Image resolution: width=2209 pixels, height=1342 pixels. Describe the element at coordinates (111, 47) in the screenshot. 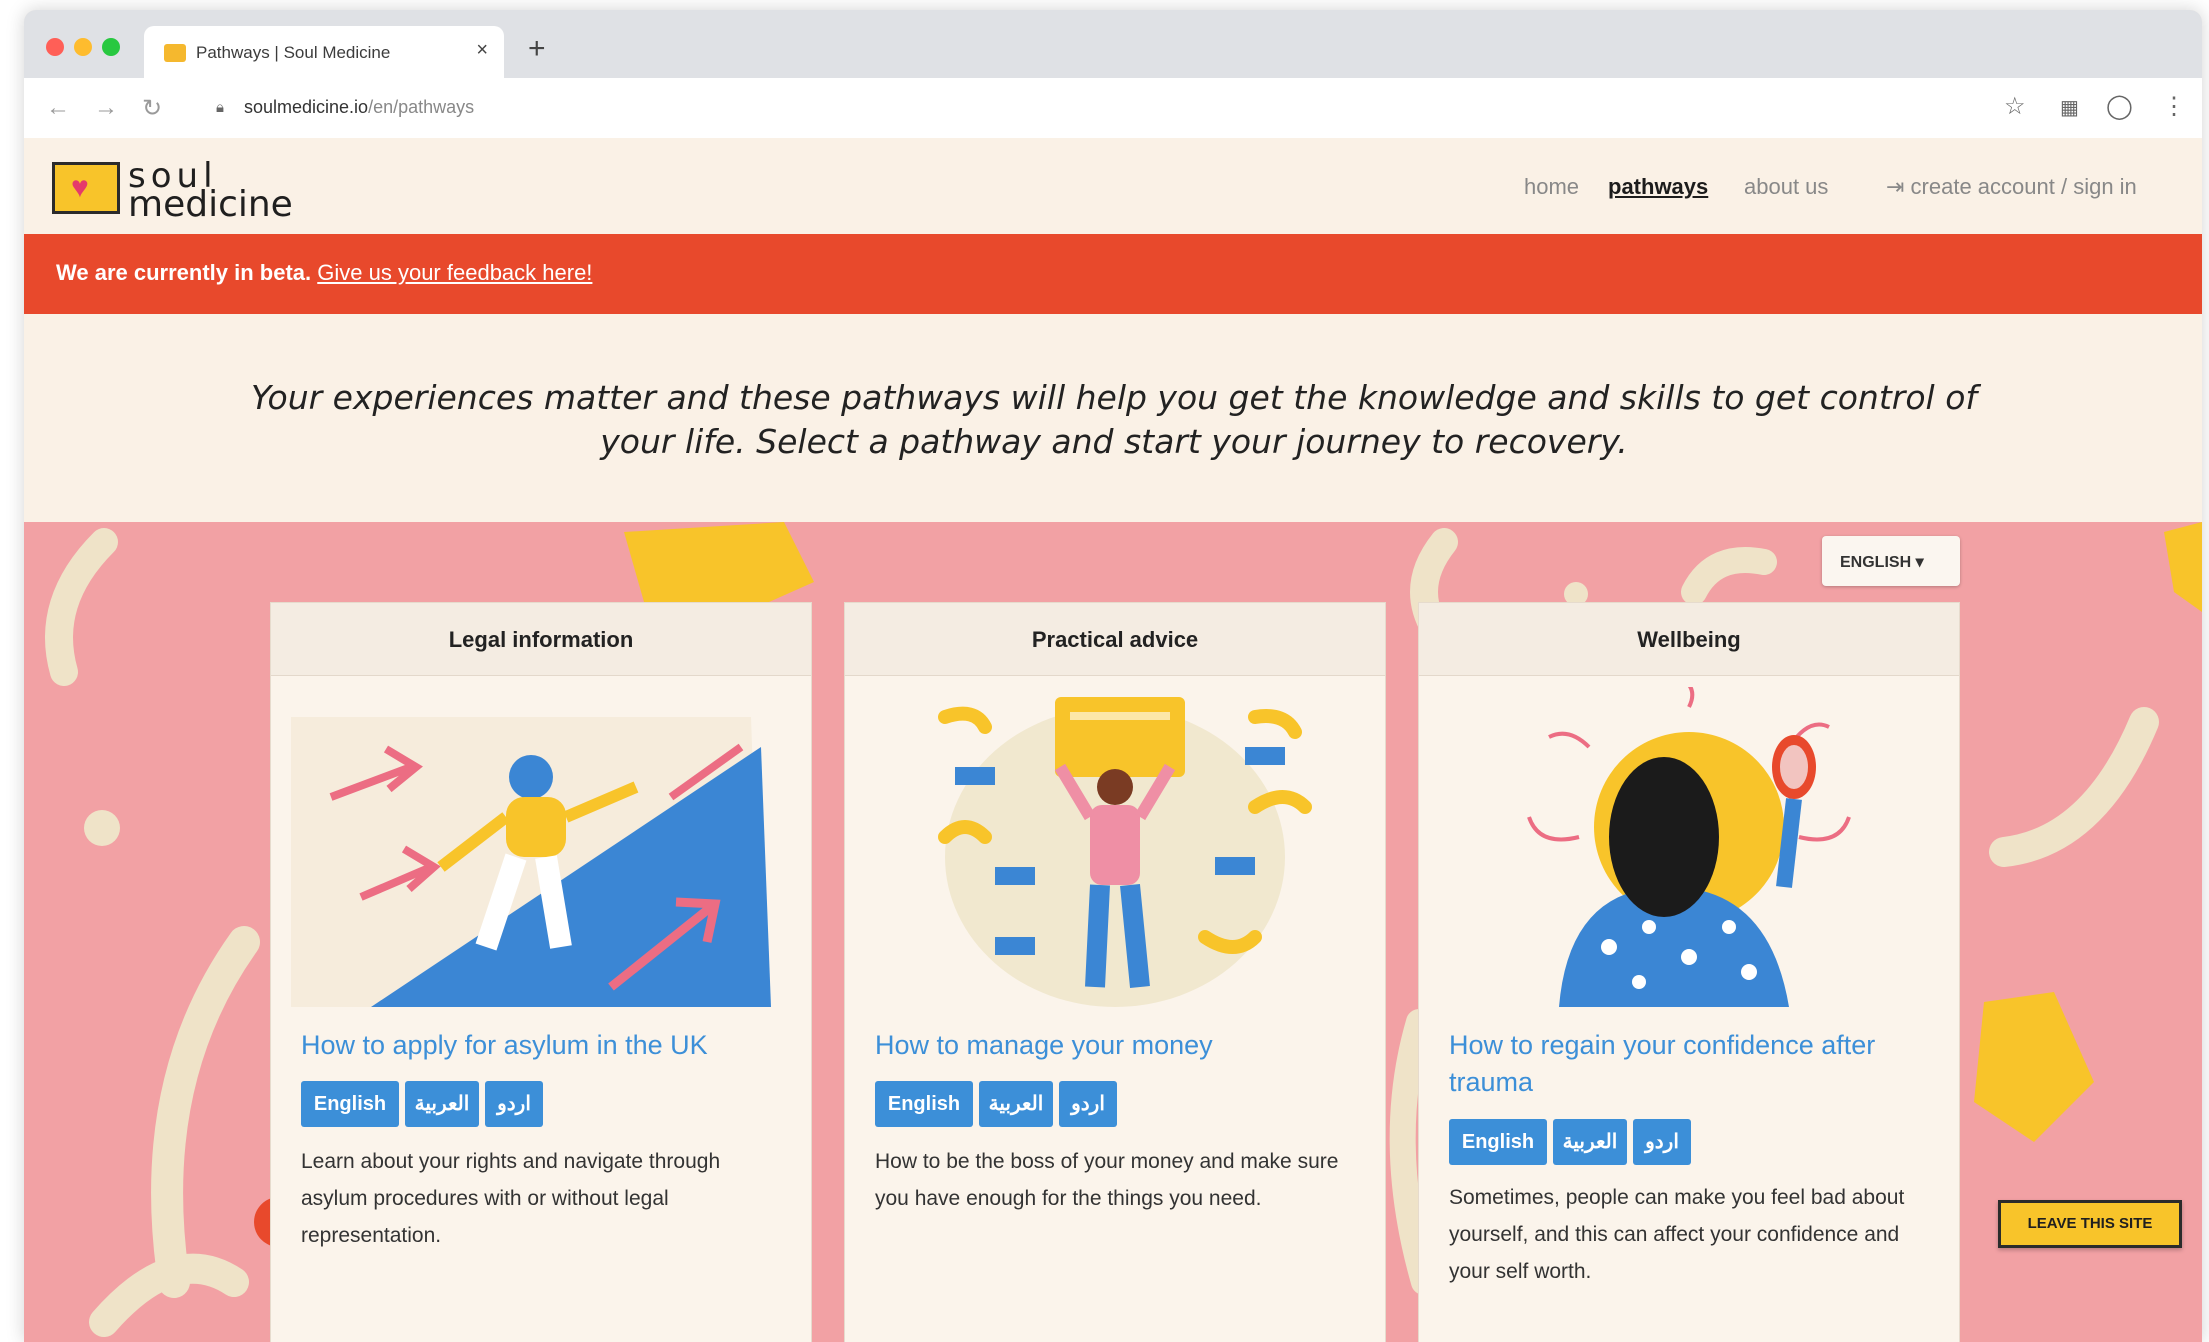

I see `maximize-window-button` at that location.